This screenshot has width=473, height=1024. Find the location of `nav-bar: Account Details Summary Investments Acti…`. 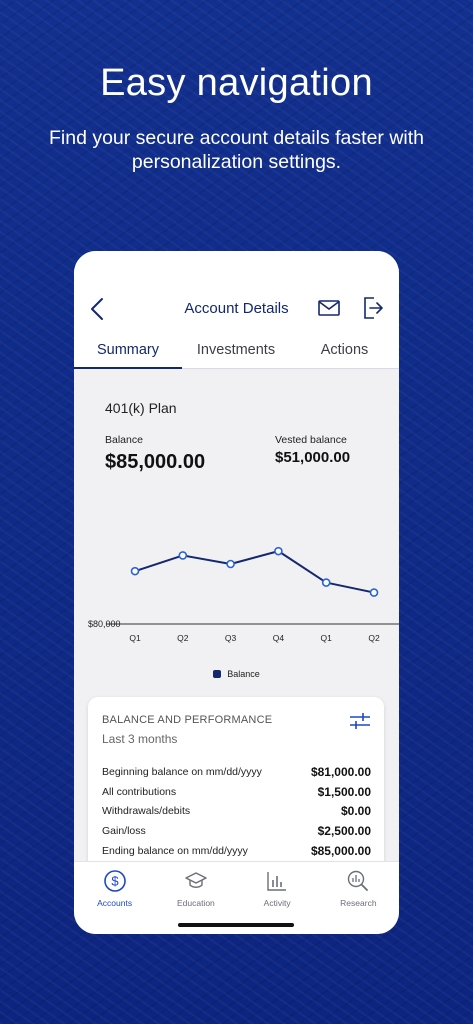

nav-bar: Account Details Summary Investments Acti… is located at coordinates (236, 310).